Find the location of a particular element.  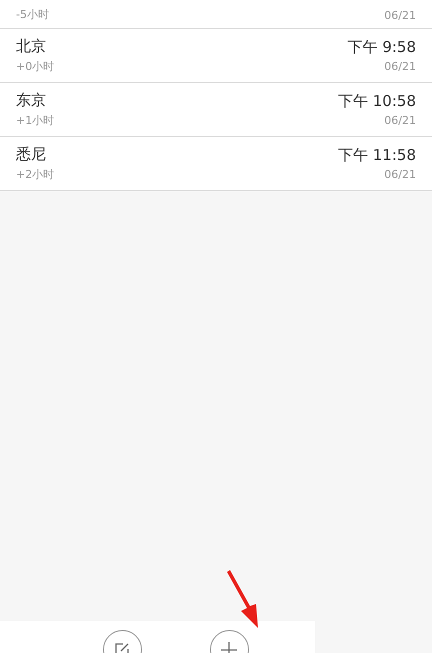

city-row: 悉尼 +2小时 下午 11:58 06/21 is located at coordinates (216, 164).